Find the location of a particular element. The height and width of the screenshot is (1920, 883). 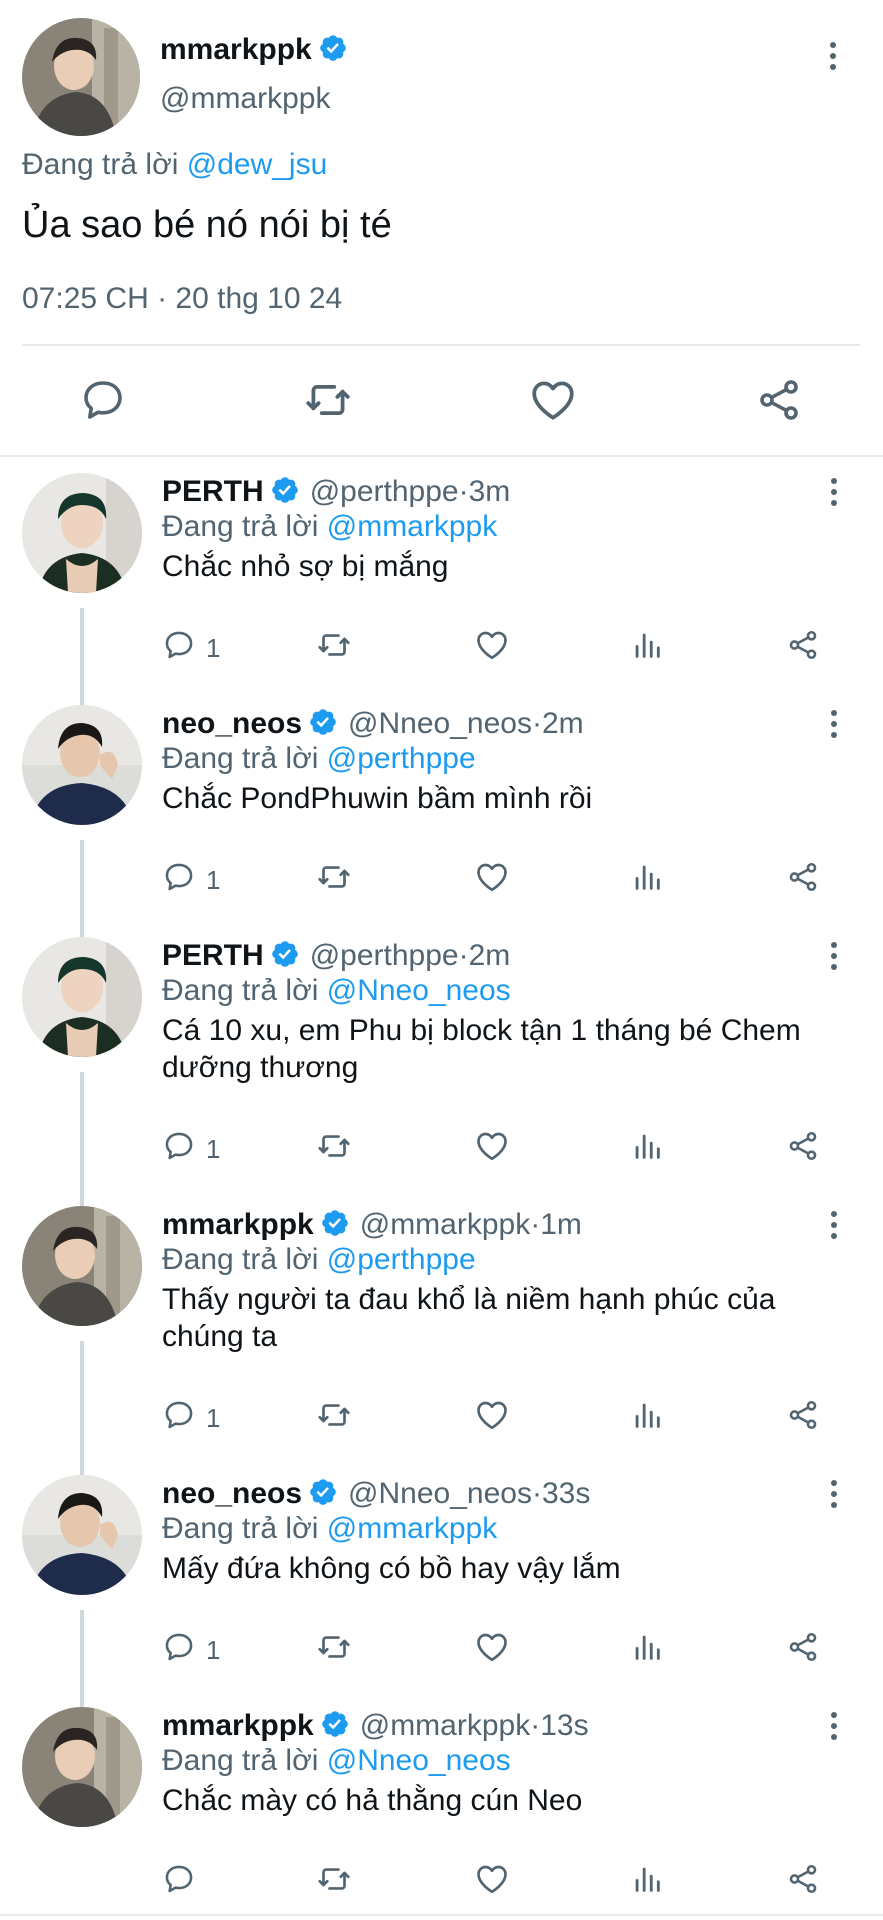

like-icon is located at coordinates (492, 1149).